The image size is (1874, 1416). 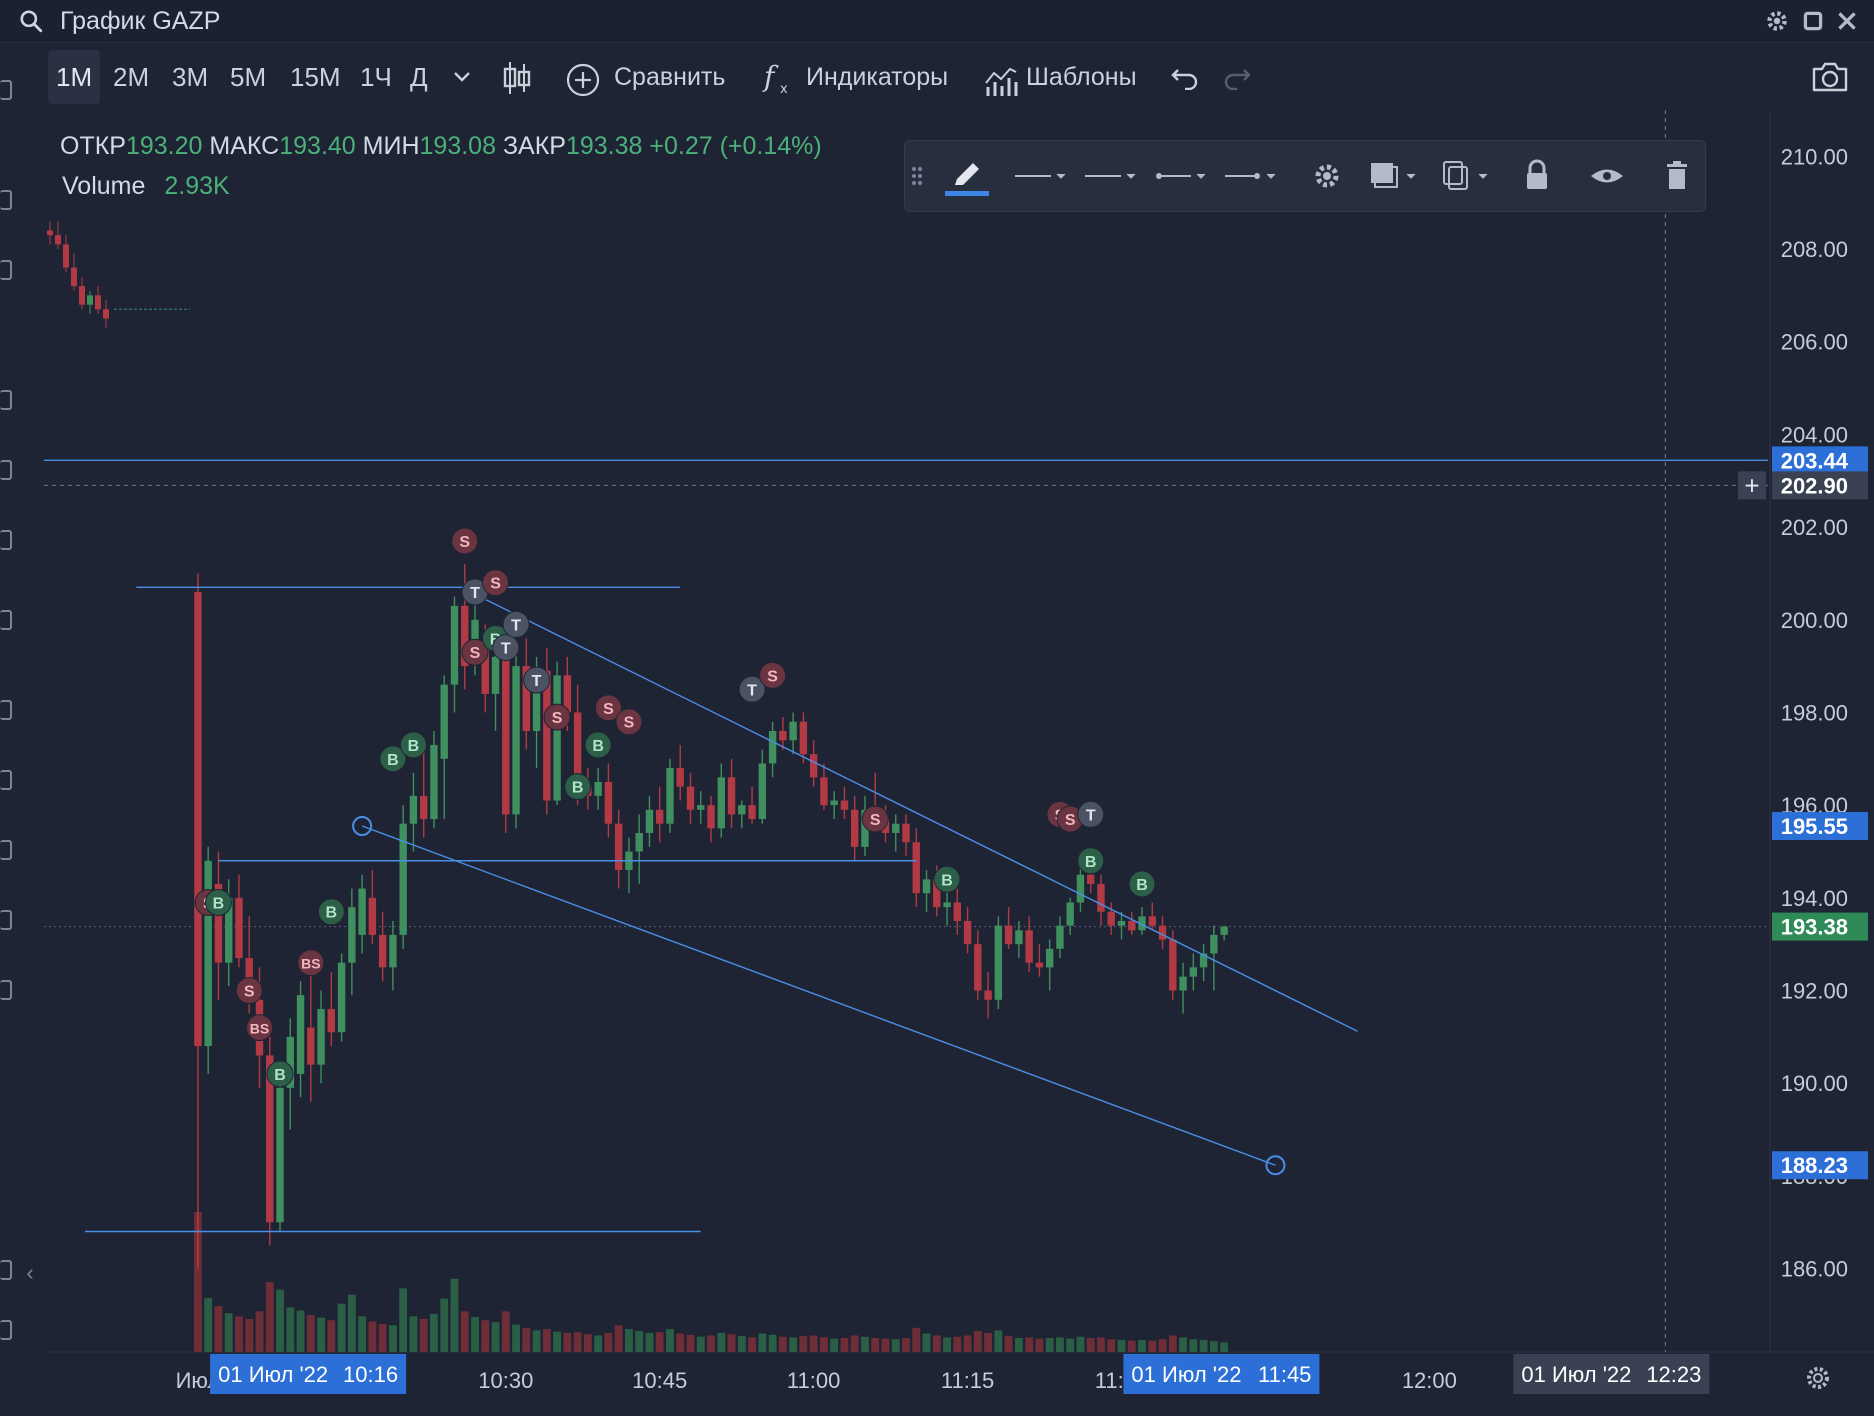 I want to click on price-label: 195.55, so click(x=1814, y=826).